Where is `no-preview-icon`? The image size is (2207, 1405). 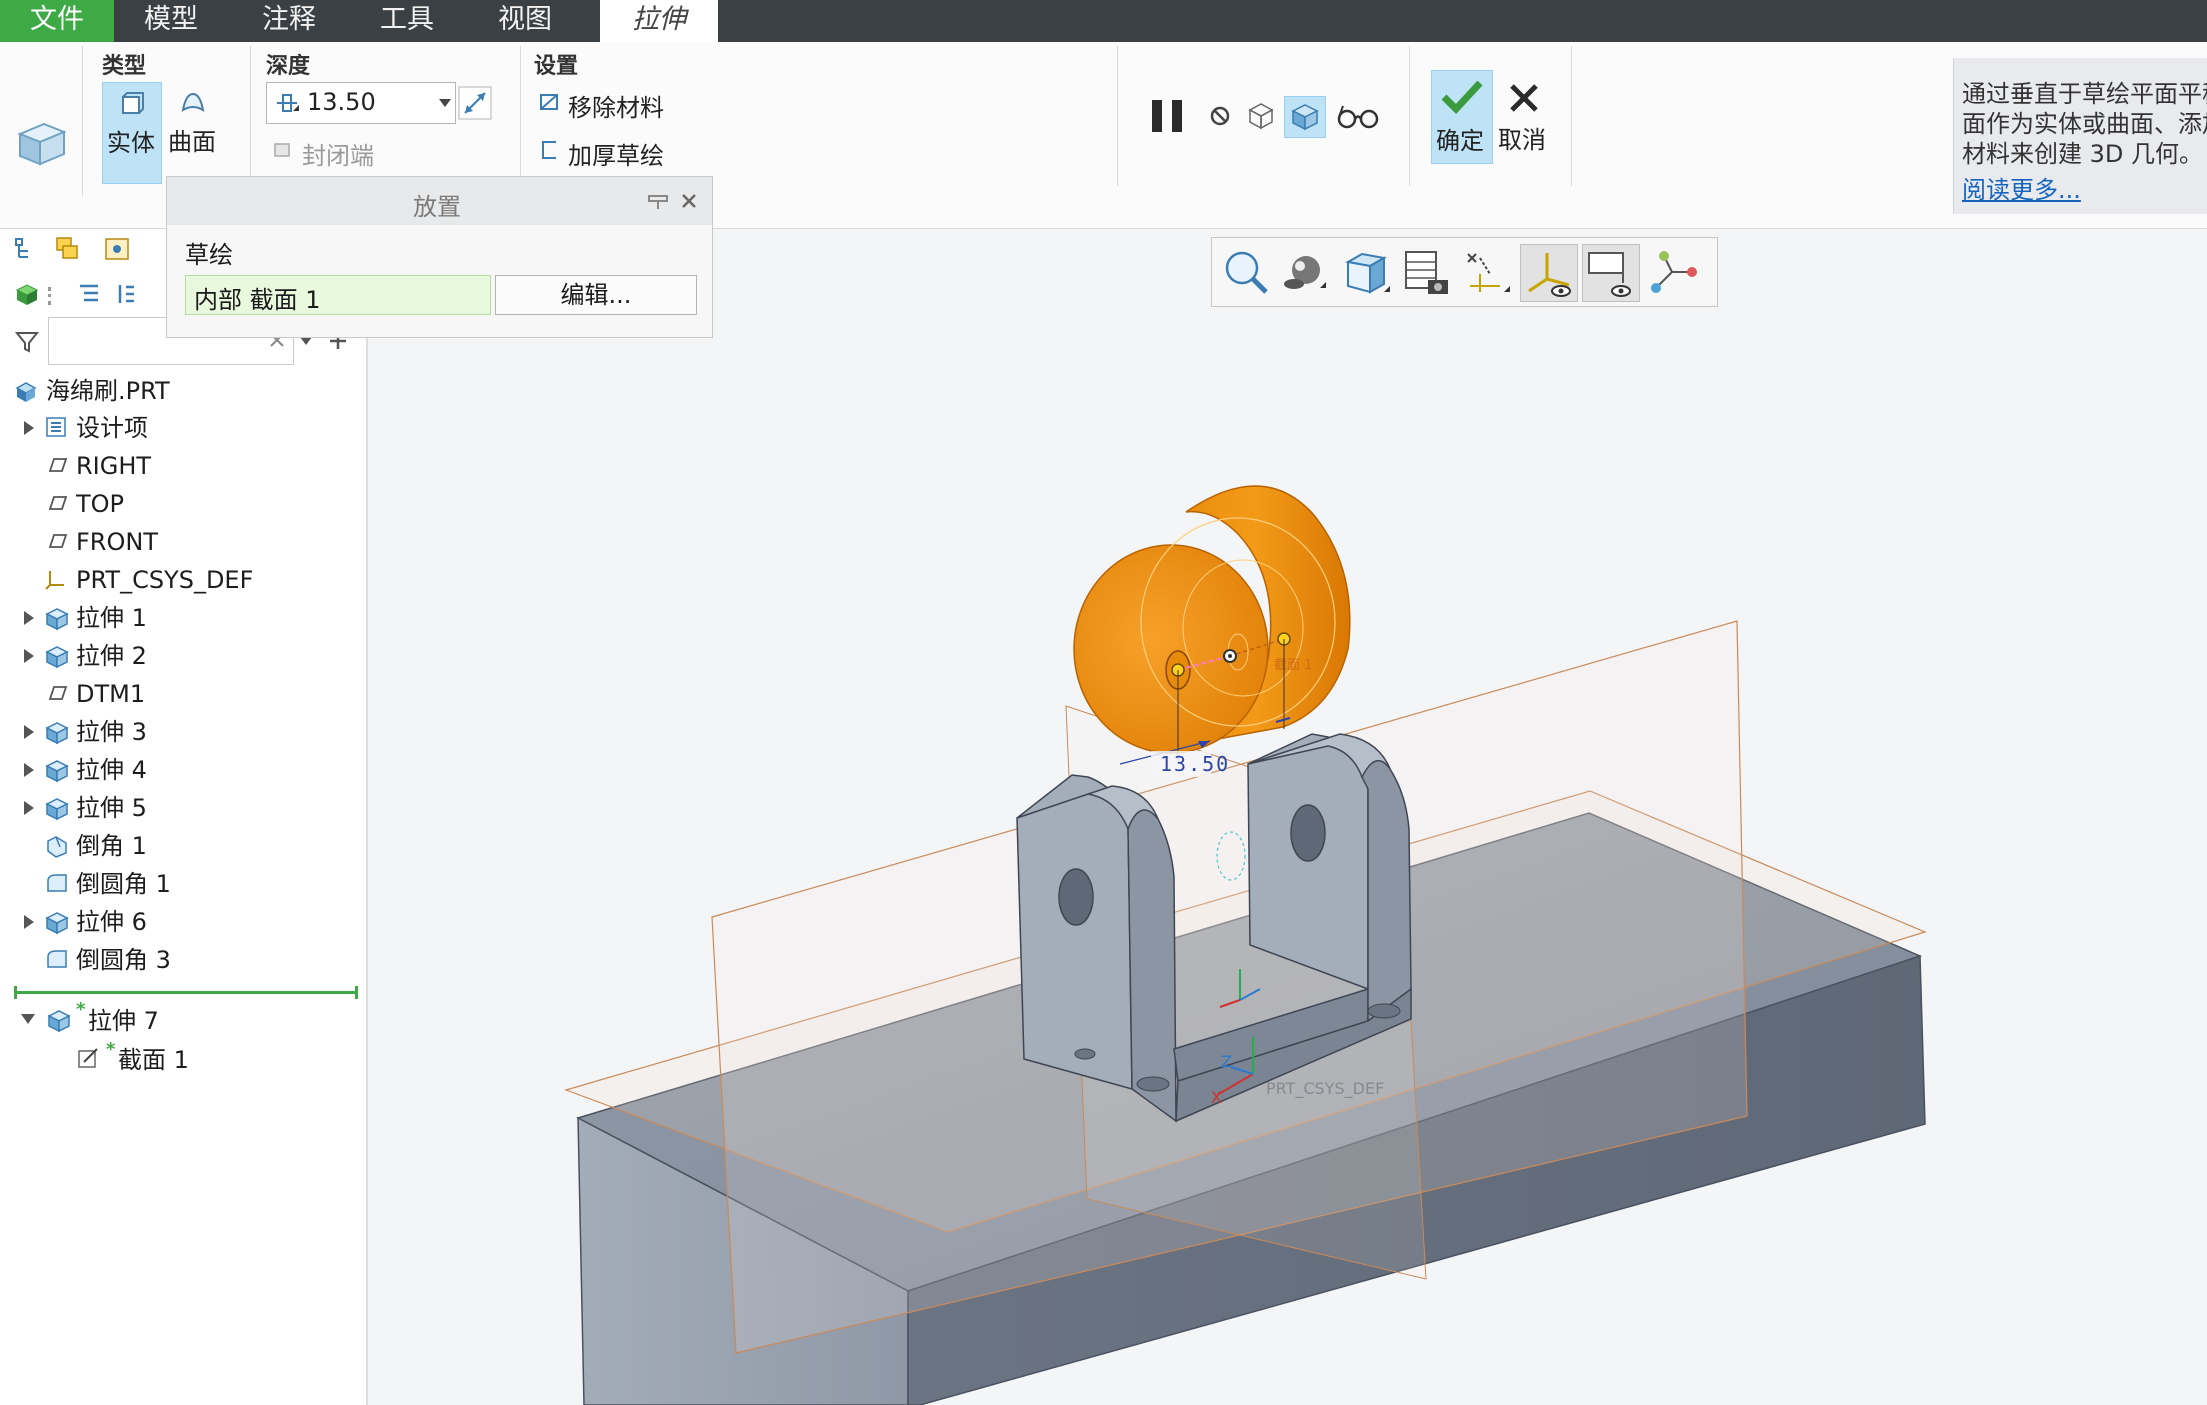 no-preview-icon is located at coordinates (1220, 116).